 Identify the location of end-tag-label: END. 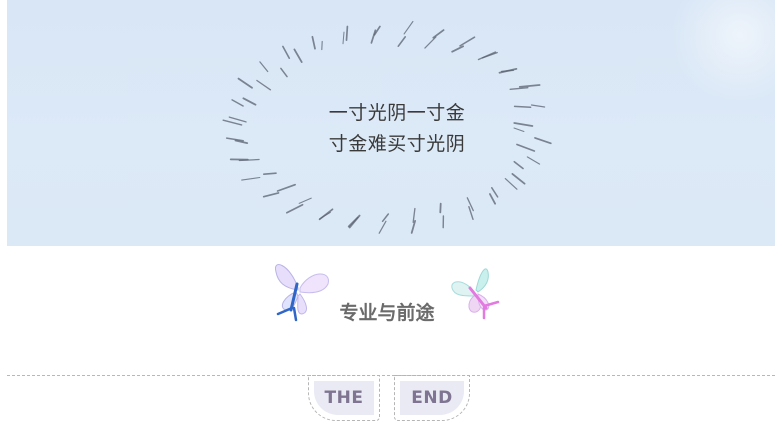
(432, 398).